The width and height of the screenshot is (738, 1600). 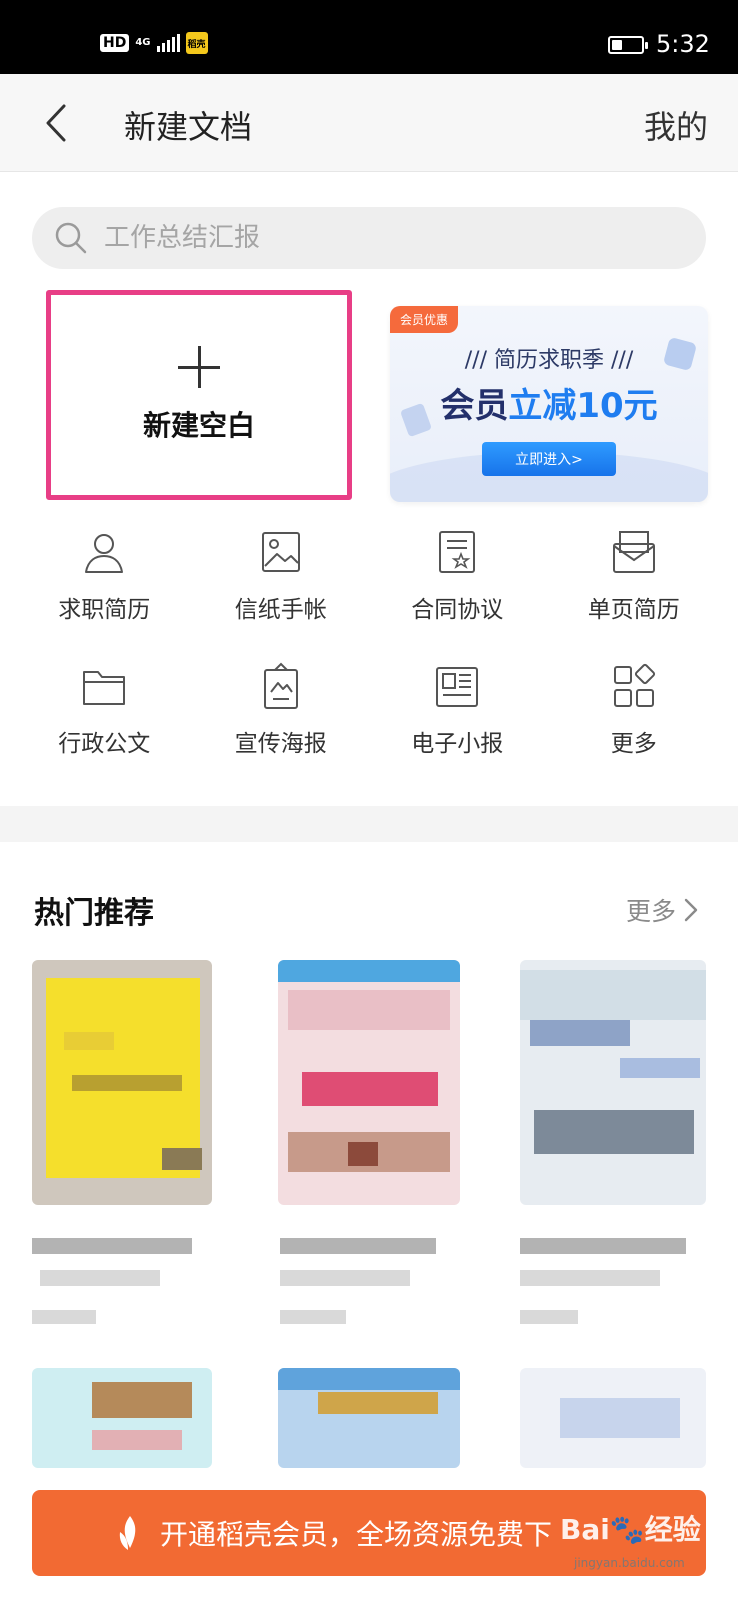 I want to click on category-label: 行政公文, so click(x=104, y=744).